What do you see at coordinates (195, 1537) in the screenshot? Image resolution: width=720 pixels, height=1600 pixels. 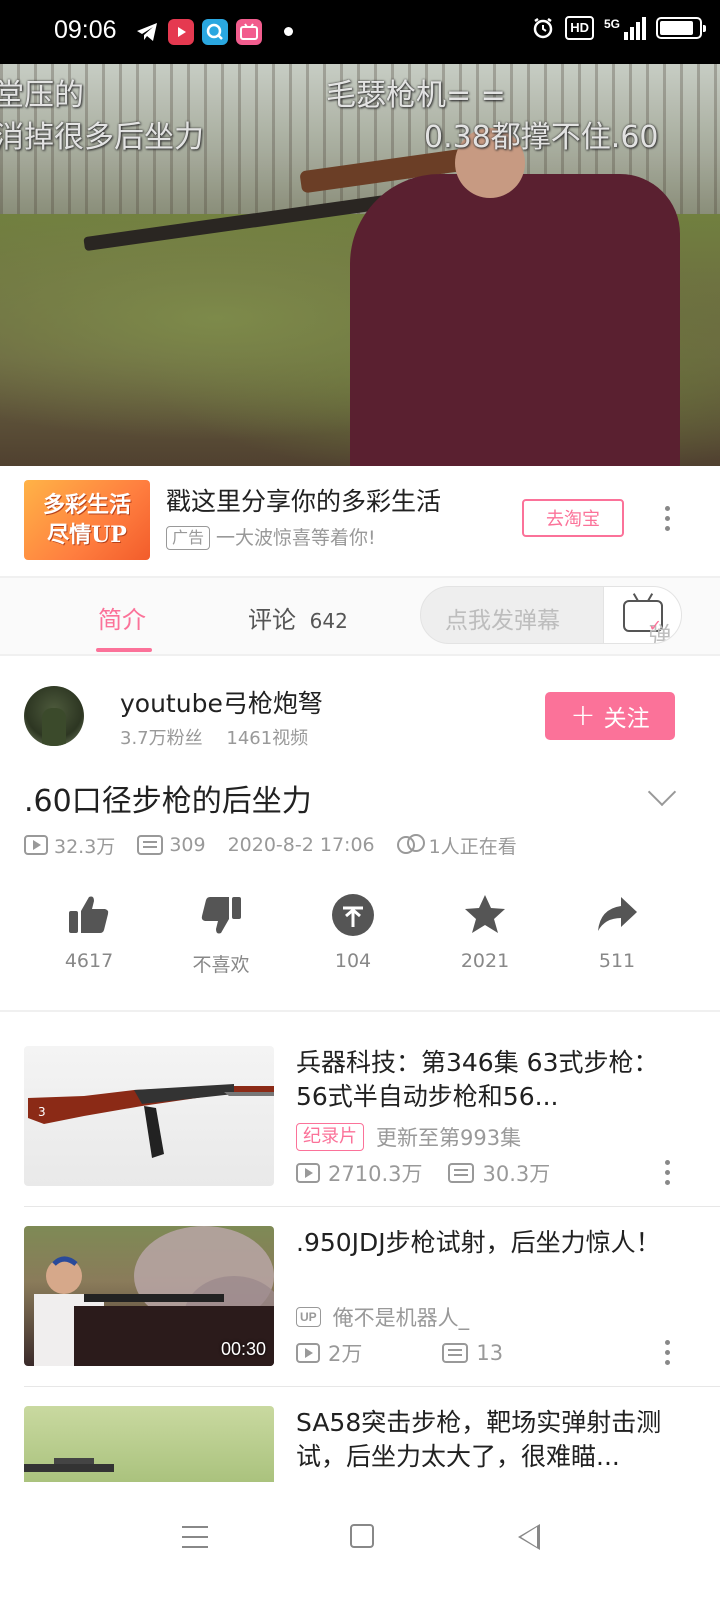 I see `menu-icon` at bounding box center [195, 1537].